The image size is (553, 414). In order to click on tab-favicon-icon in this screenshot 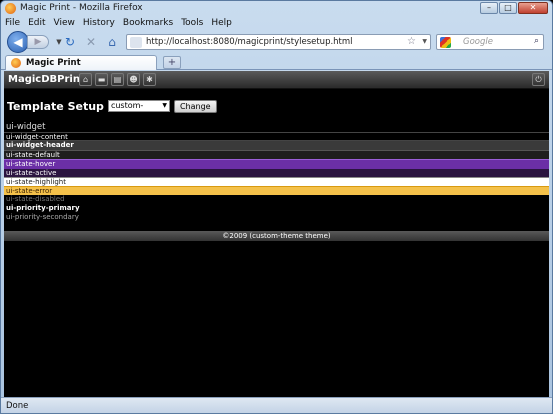, I will do `click(16, 63)`.